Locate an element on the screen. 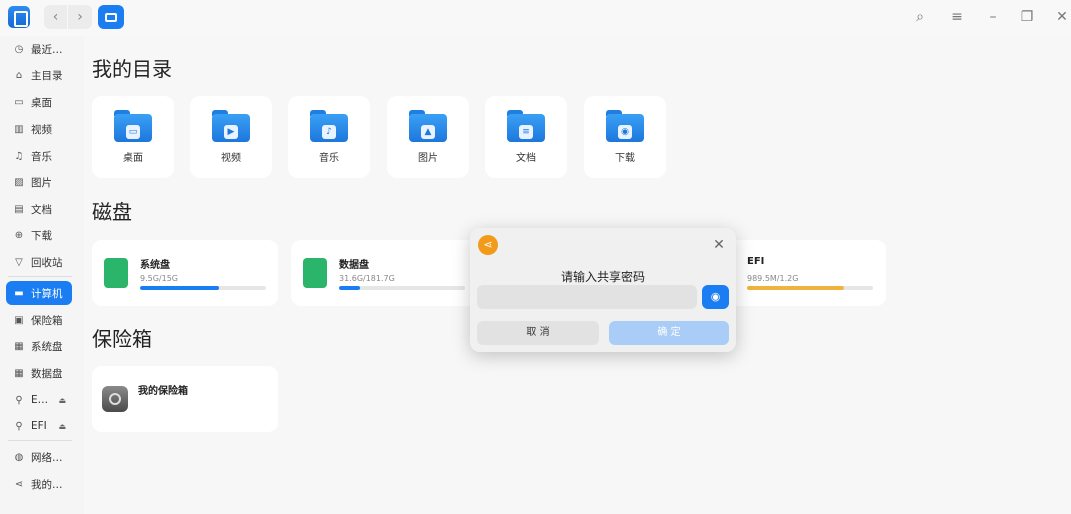 The height and width of the screenshot is (514, 1071). dir-card-videos: ▶ 视频 is located at coordinates (231, 137).